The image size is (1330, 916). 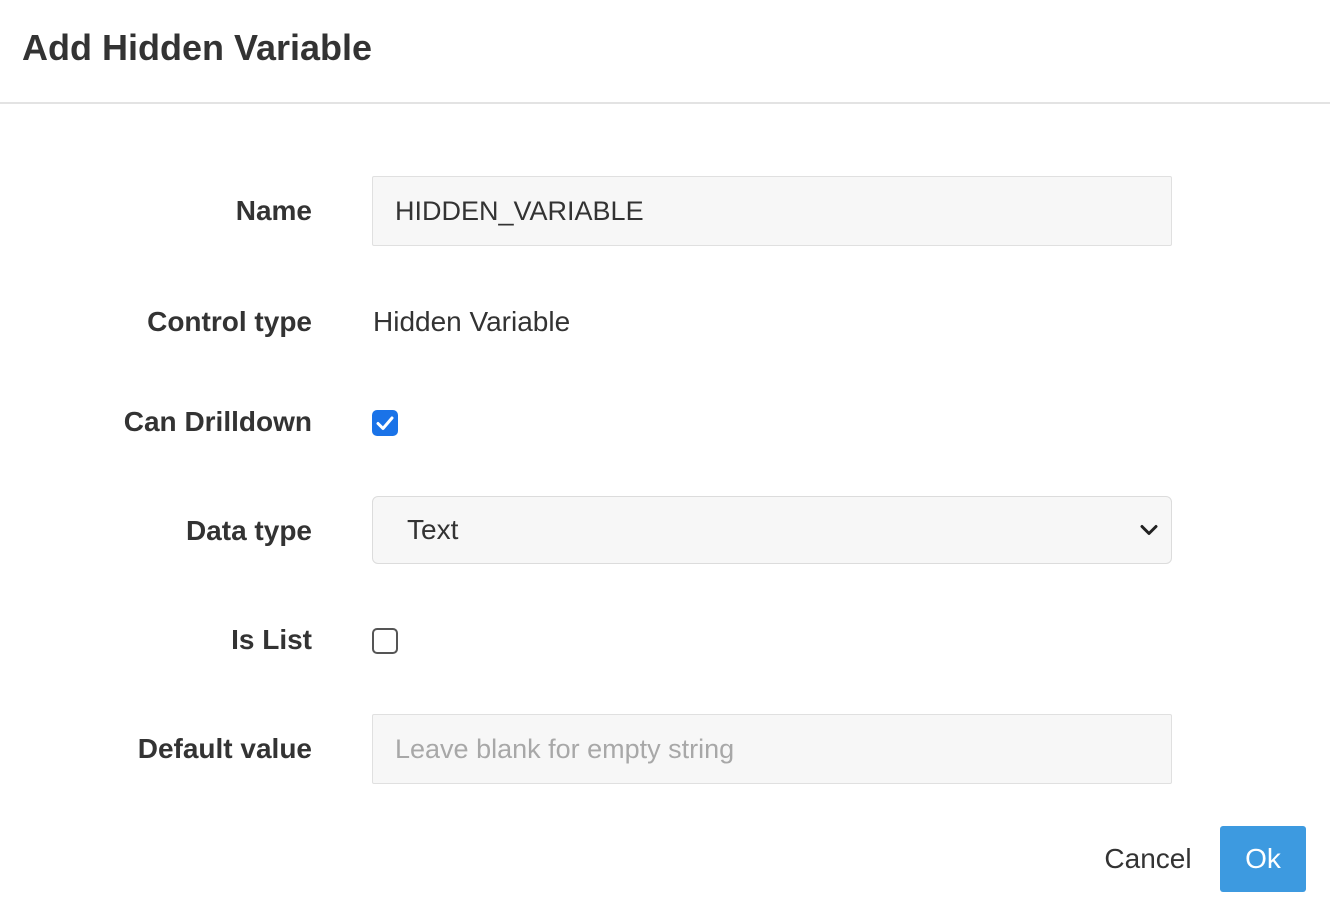 What do you see at coordinates (385, 641) in the screenshot?
I see `is-list-checkbox` at bounding box center [385, 641].